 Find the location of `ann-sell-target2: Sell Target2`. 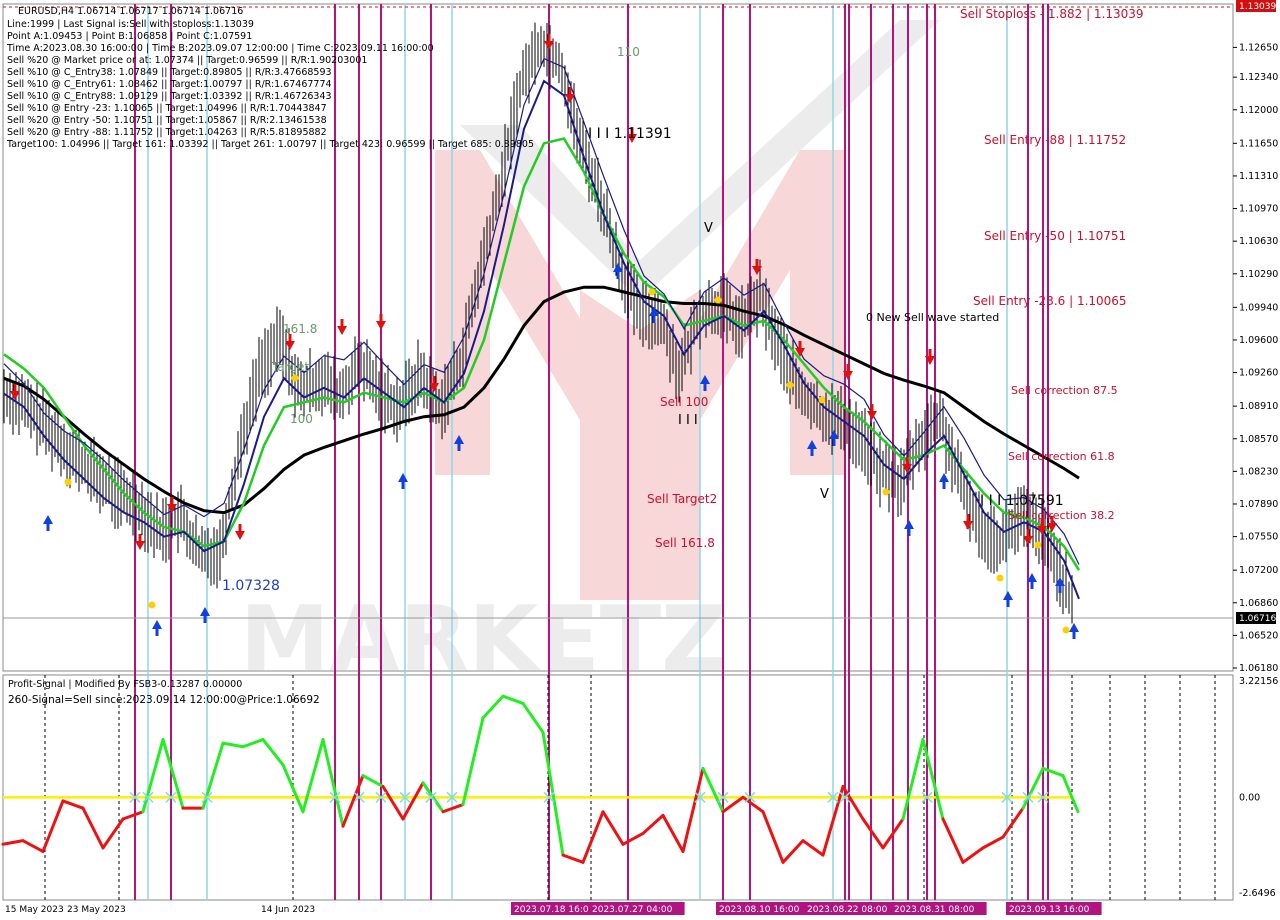

ann-sell-target2: Sell Target2 is located at coordinates (682, 499).